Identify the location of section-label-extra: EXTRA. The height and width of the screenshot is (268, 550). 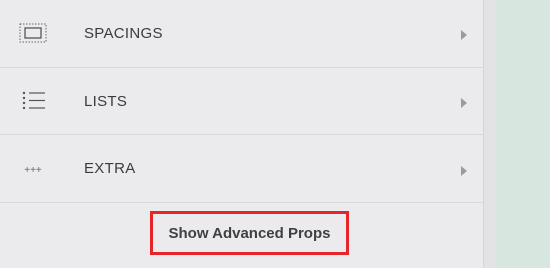
(110, 168).